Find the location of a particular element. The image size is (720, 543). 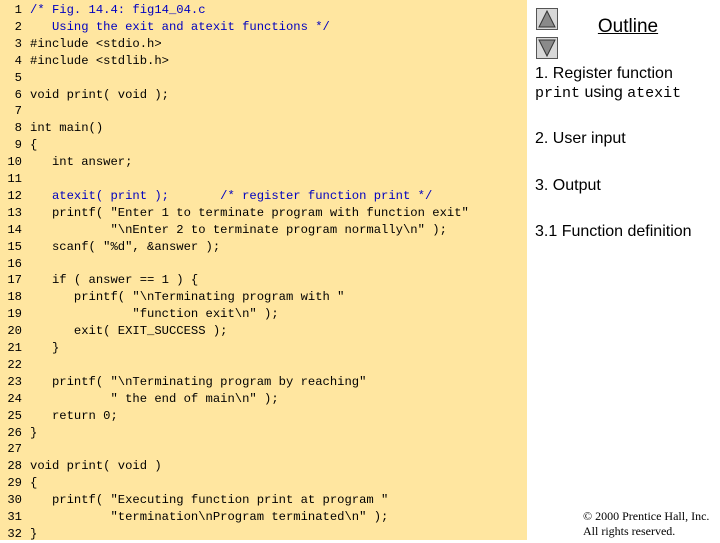

copyright-line-1: © 2000 Prentice Hall, Inc. is located at coordinates (646, 516).